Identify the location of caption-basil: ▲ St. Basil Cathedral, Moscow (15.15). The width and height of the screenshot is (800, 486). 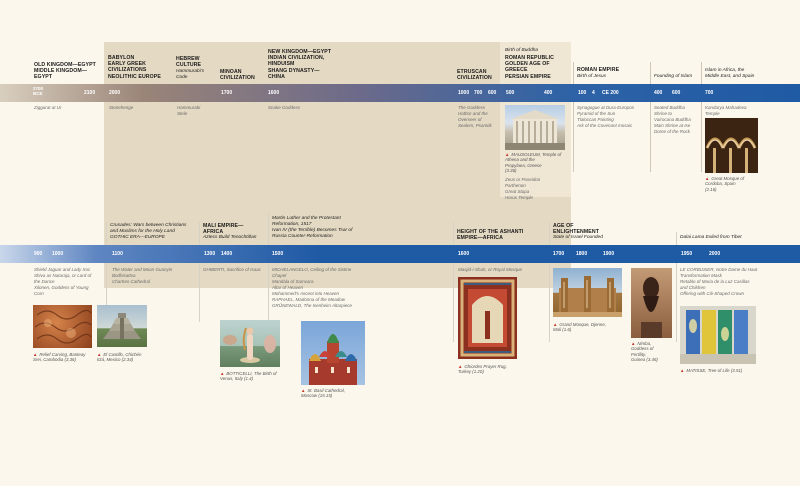
(323, 393).